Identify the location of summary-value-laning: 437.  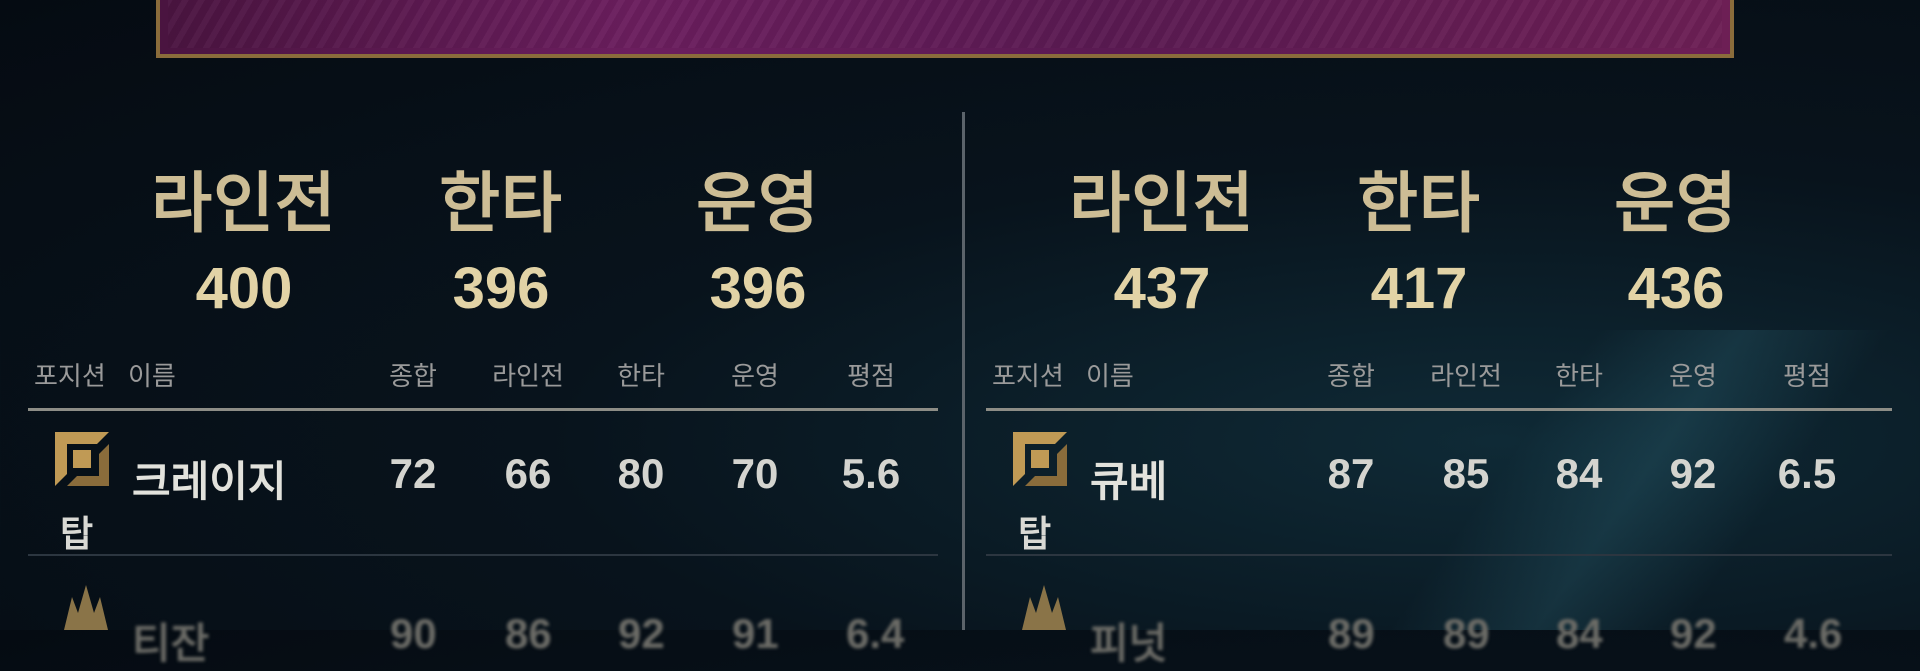
(1162, 288).